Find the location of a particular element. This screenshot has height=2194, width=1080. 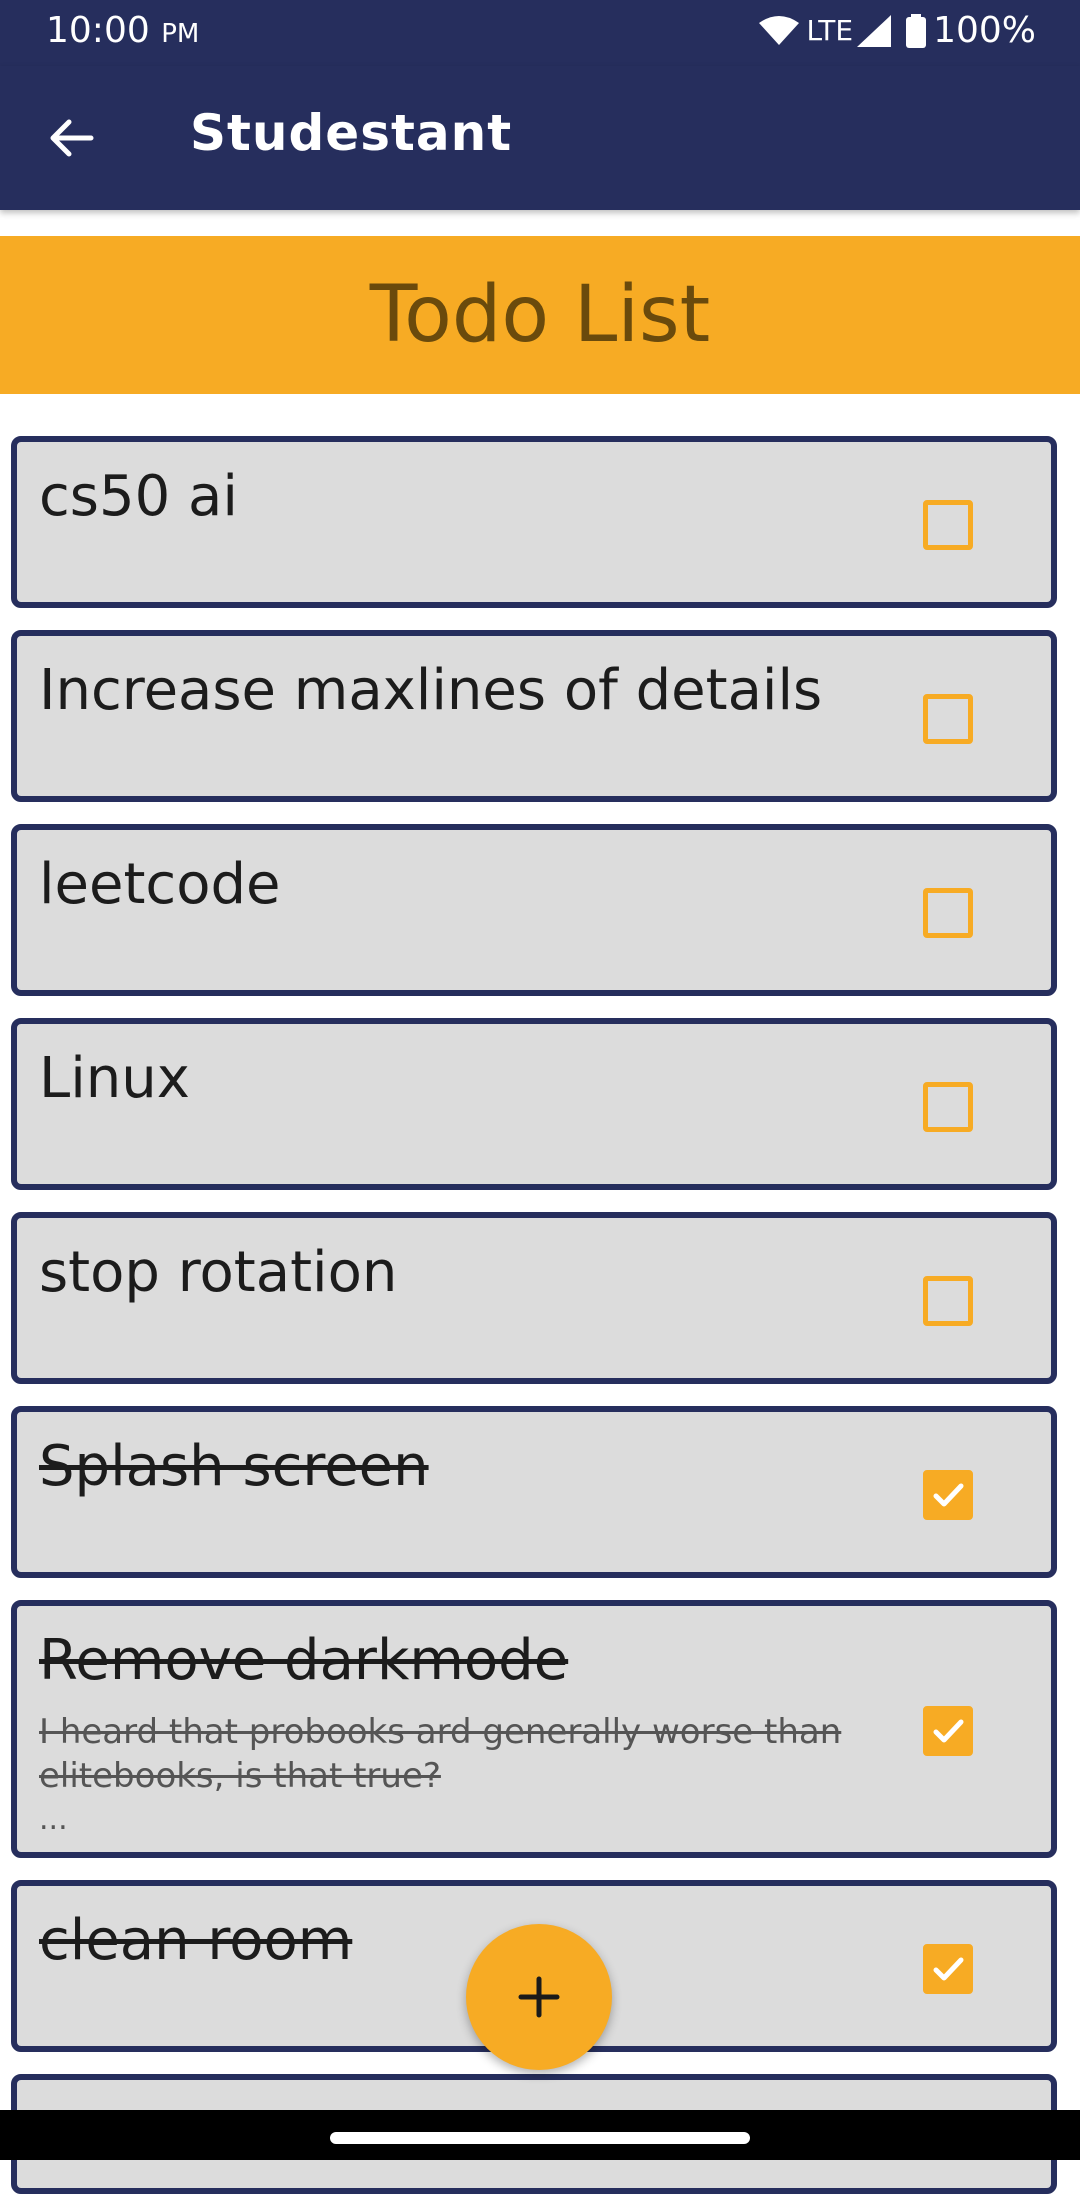

wifi-icon is located at coordinates (778, 30).